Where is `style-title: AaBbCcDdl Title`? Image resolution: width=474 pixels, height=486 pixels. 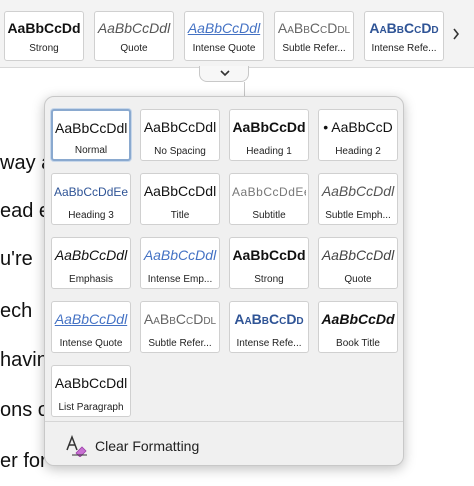 style-title: AaBbCcDdl Title is located at coordinates (180, 199).